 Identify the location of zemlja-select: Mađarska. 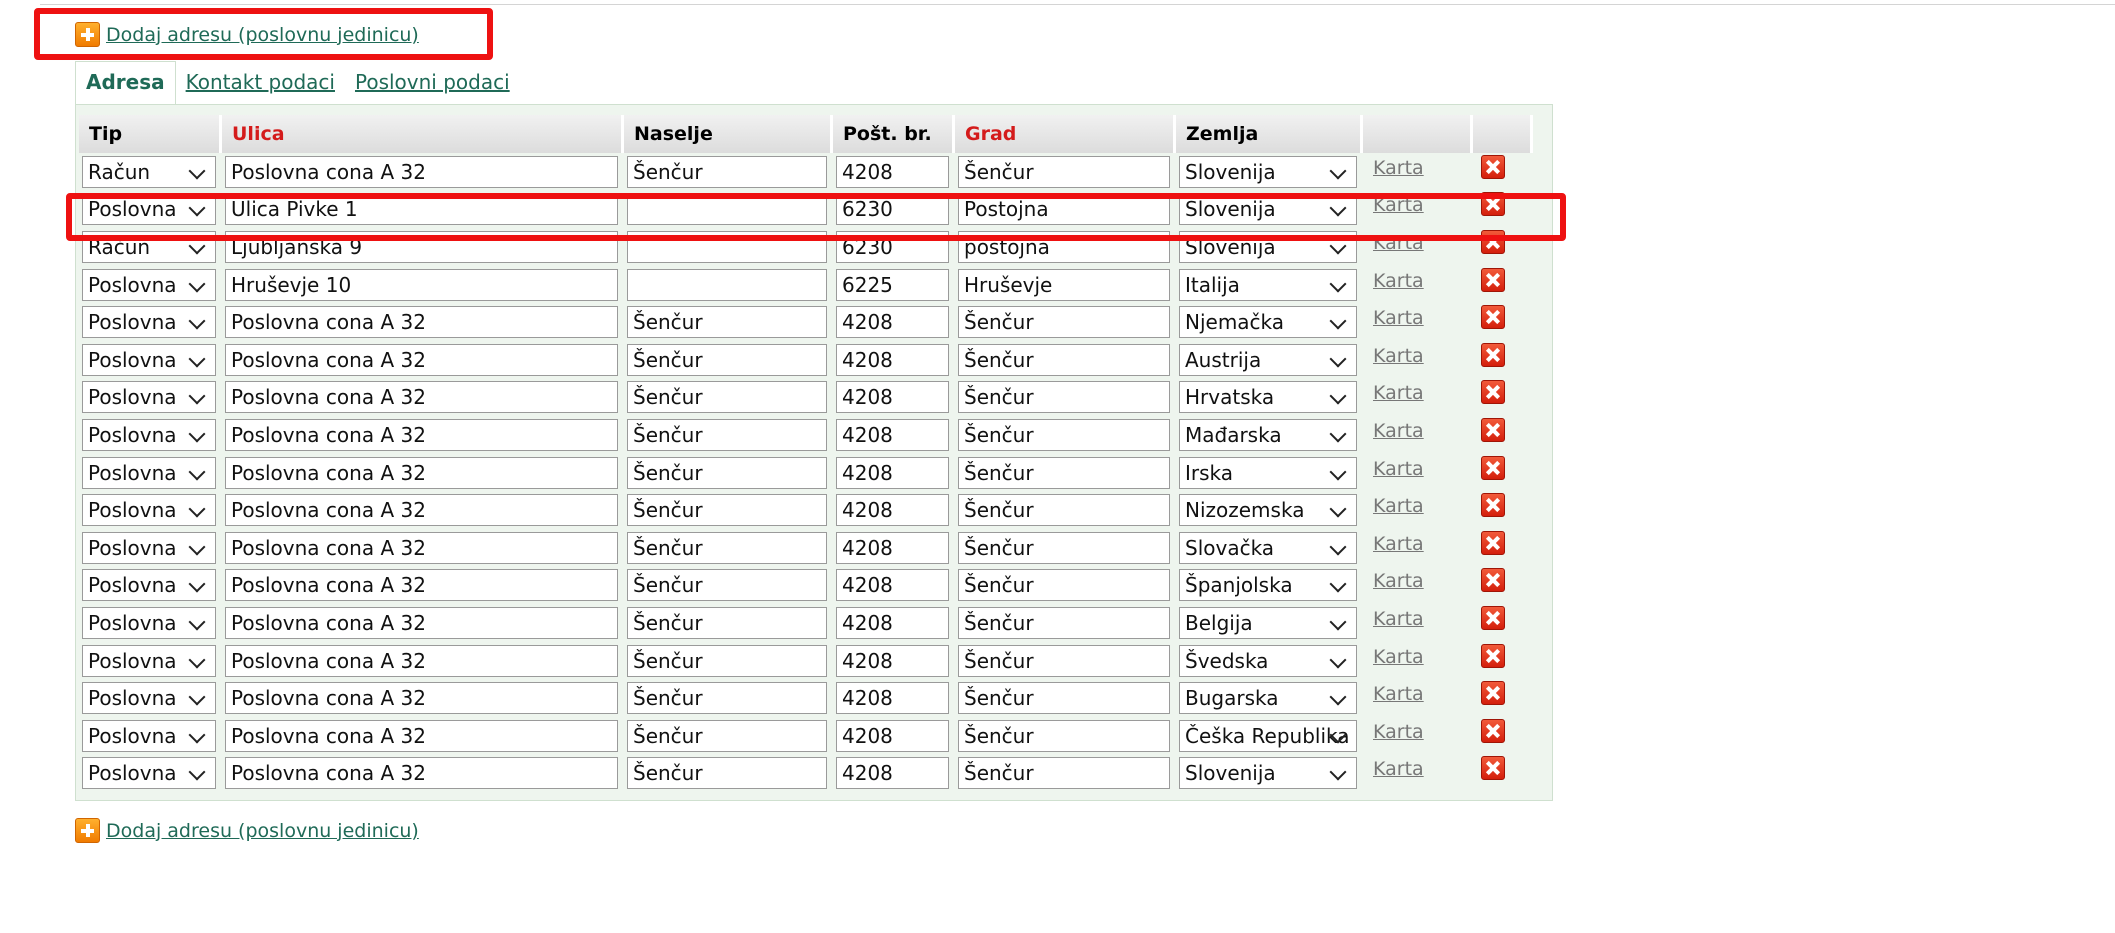
(1268, 434).